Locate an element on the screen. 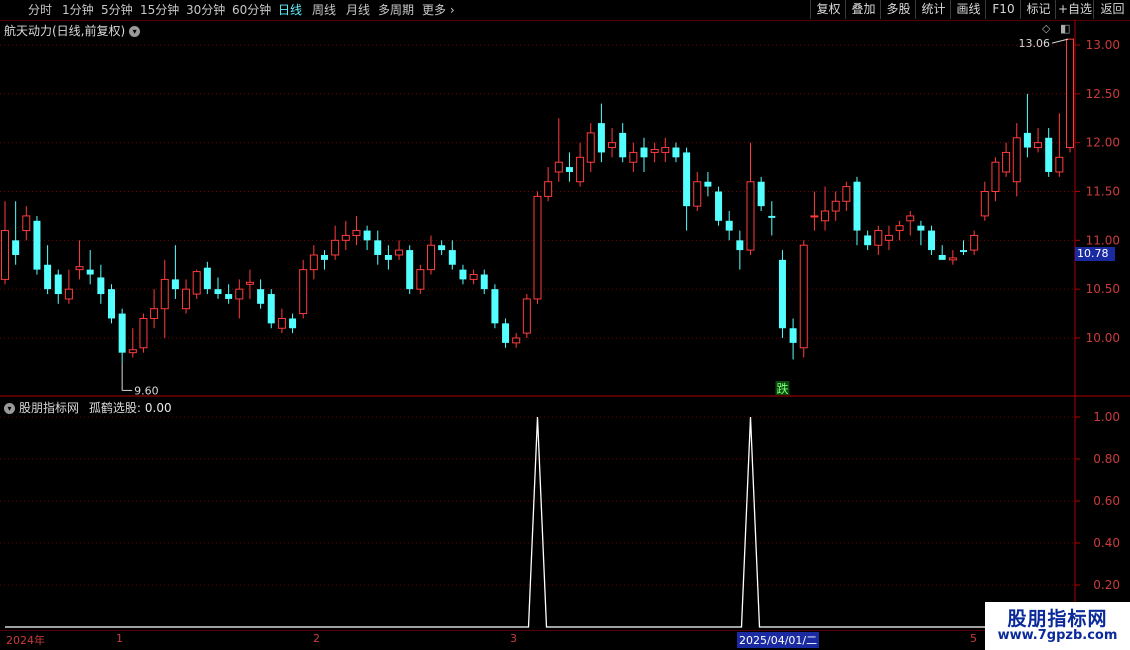  low-price-label: 9.60 is located at coordinates (146, 390).